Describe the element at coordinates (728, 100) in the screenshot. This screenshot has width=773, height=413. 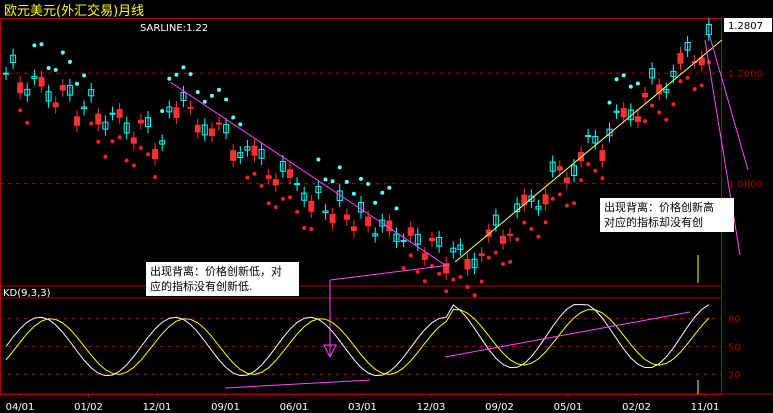
I see `high-pointer` at that location.